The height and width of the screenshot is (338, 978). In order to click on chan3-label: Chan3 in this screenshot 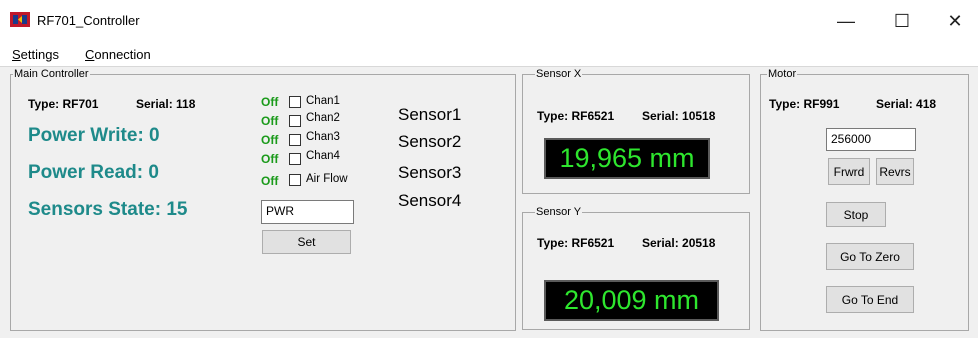, I will do `click(323, 137)`.